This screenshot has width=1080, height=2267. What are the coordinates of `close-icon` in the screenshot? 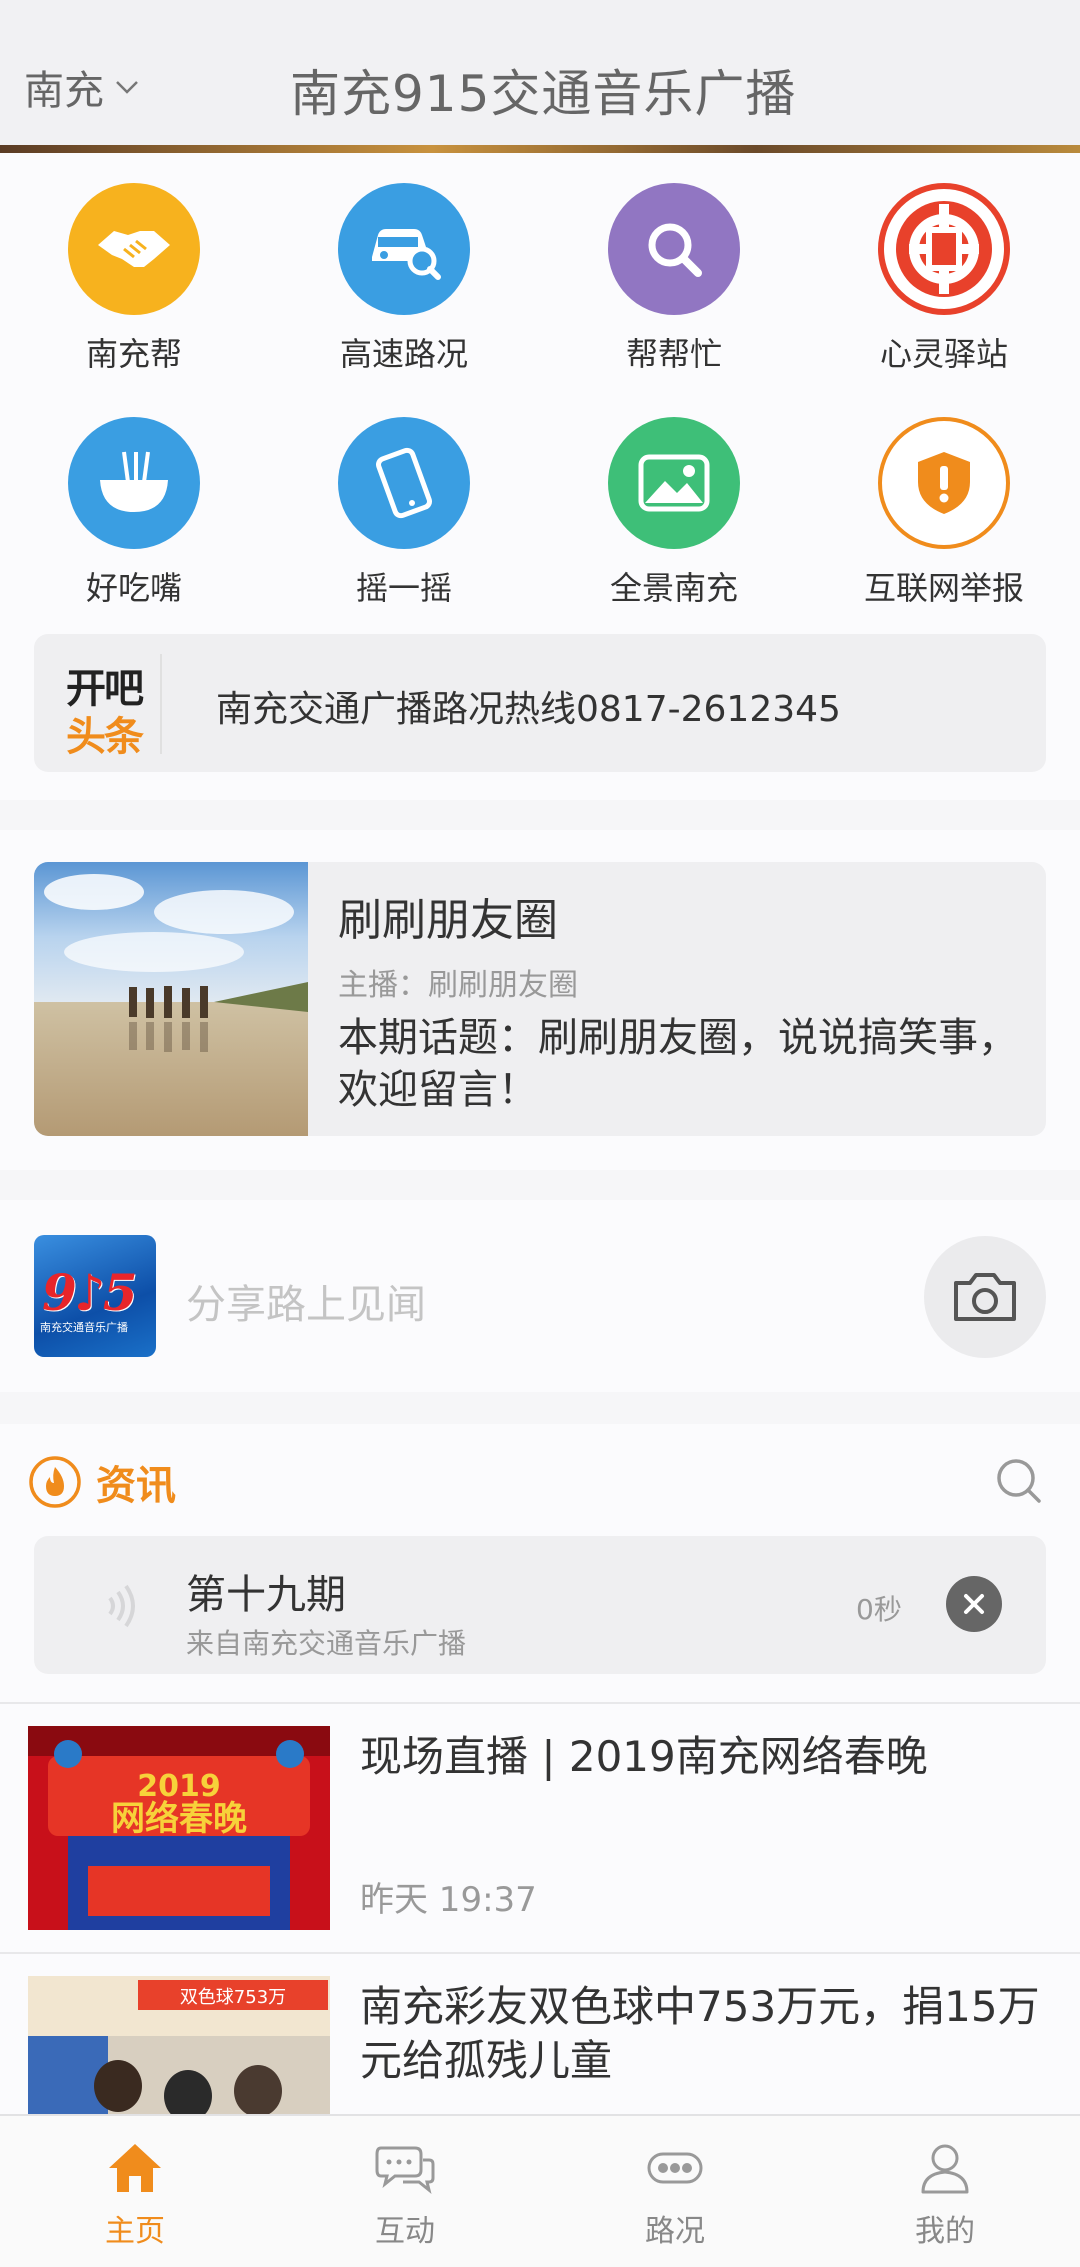 It's located at (974, 1604).